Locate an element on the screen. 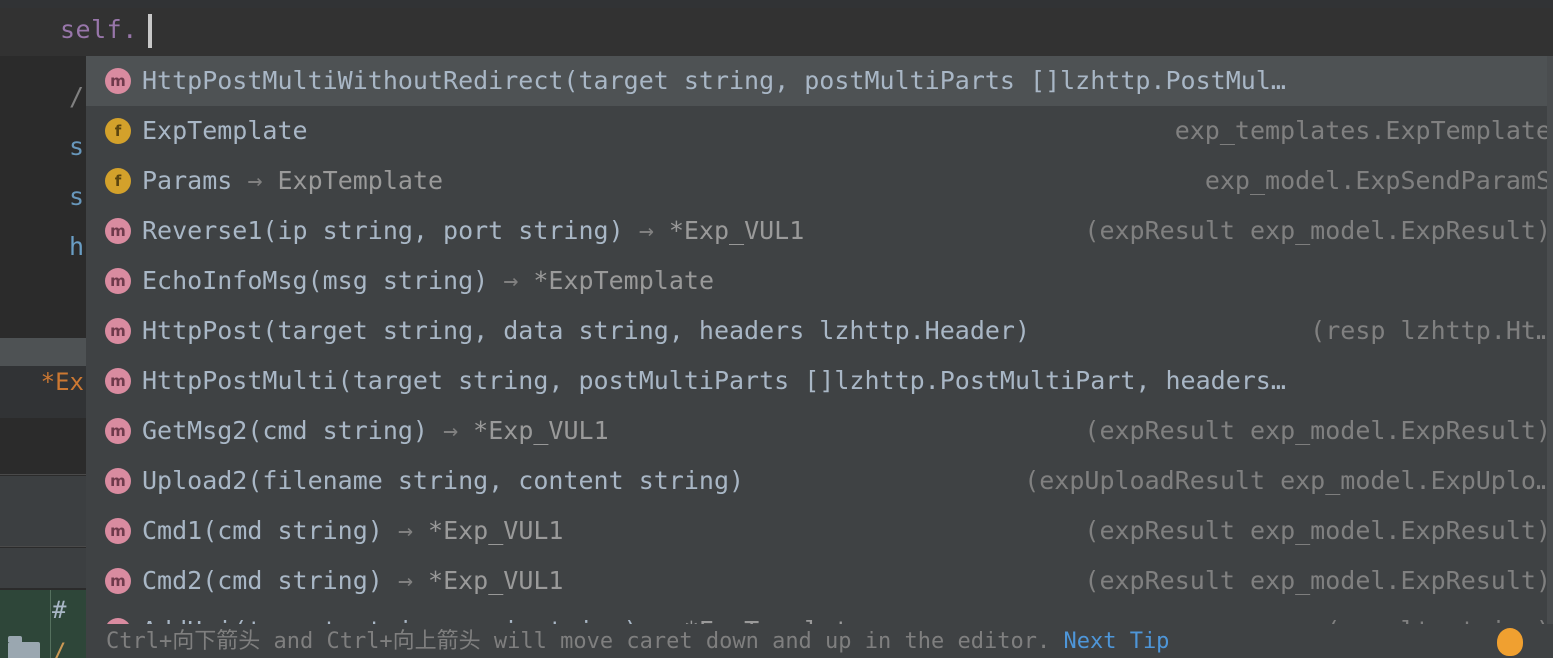  lightbulb-icon is located at coordinates (1510, 642).